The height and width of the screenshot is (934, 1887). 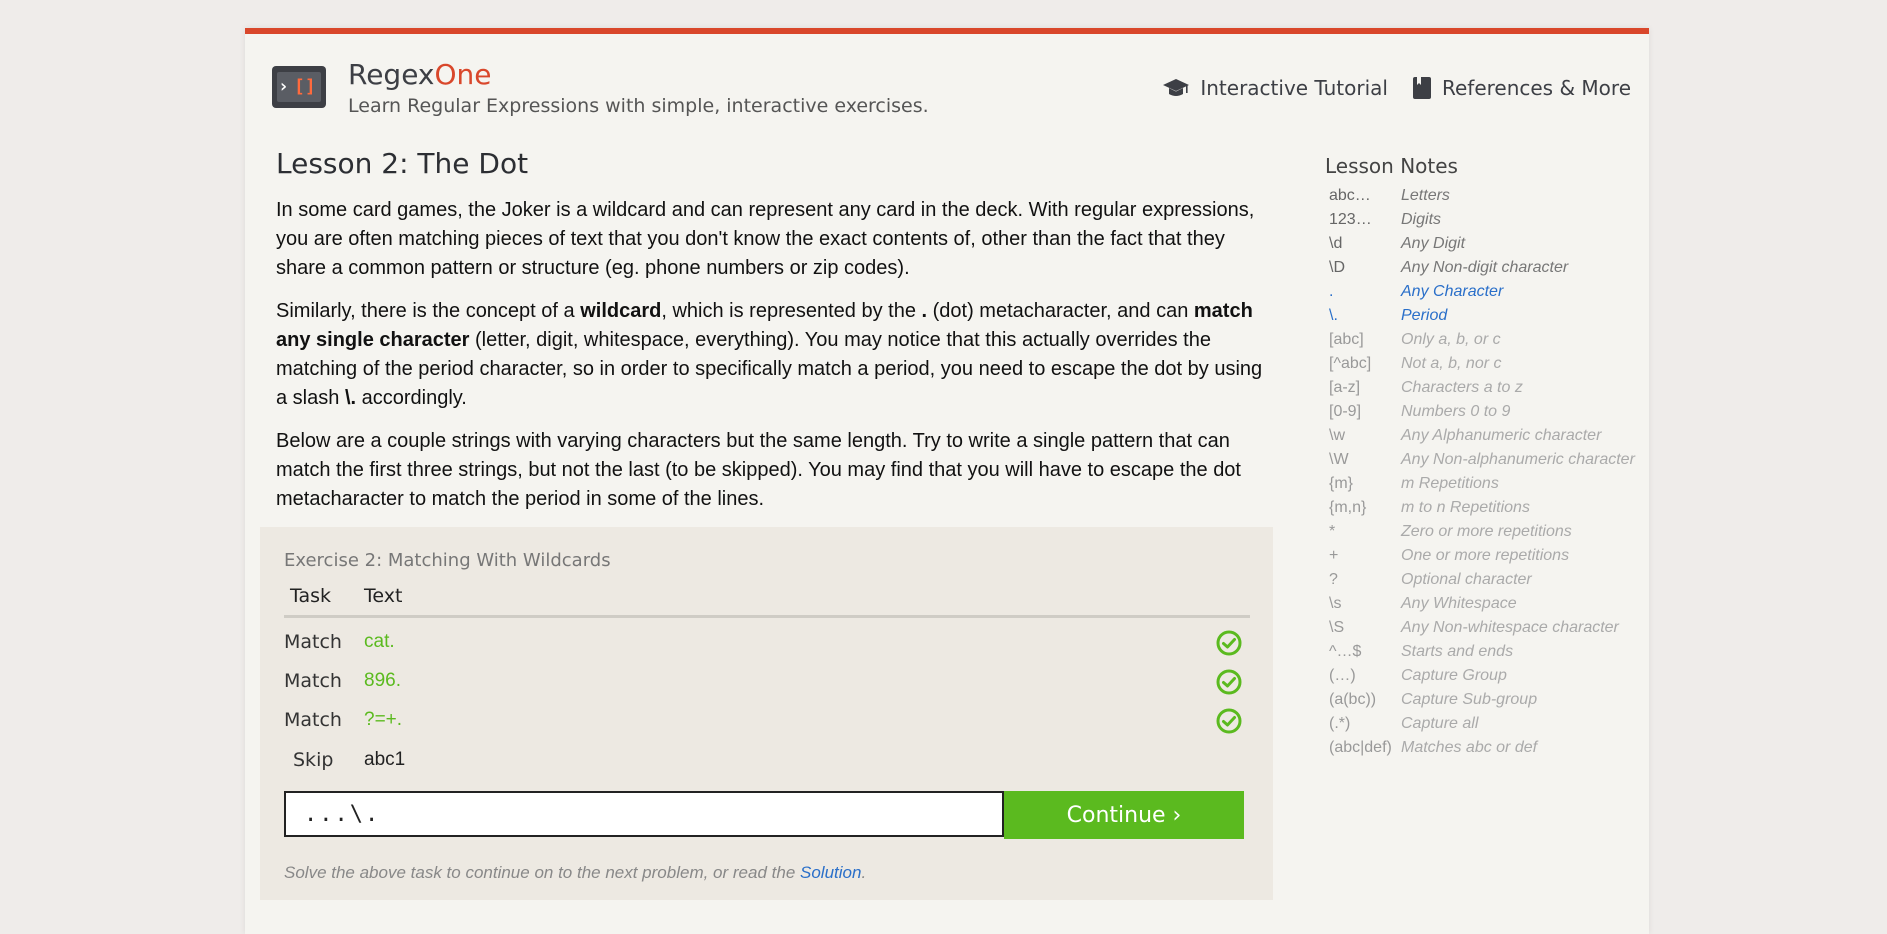 I want to click on lesson-note-item: . Any Character, so click(x=1487, y=292).